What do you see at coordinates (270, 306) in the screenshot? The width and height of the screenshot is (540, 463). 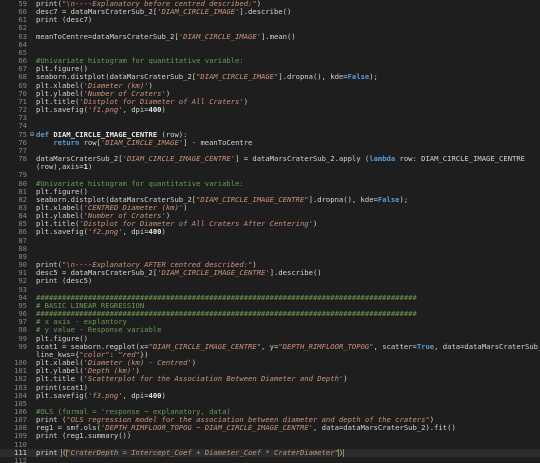 I see `code-line: 95 # BASIC LINEAR REGRESSION` at bounding box center [270, 306].